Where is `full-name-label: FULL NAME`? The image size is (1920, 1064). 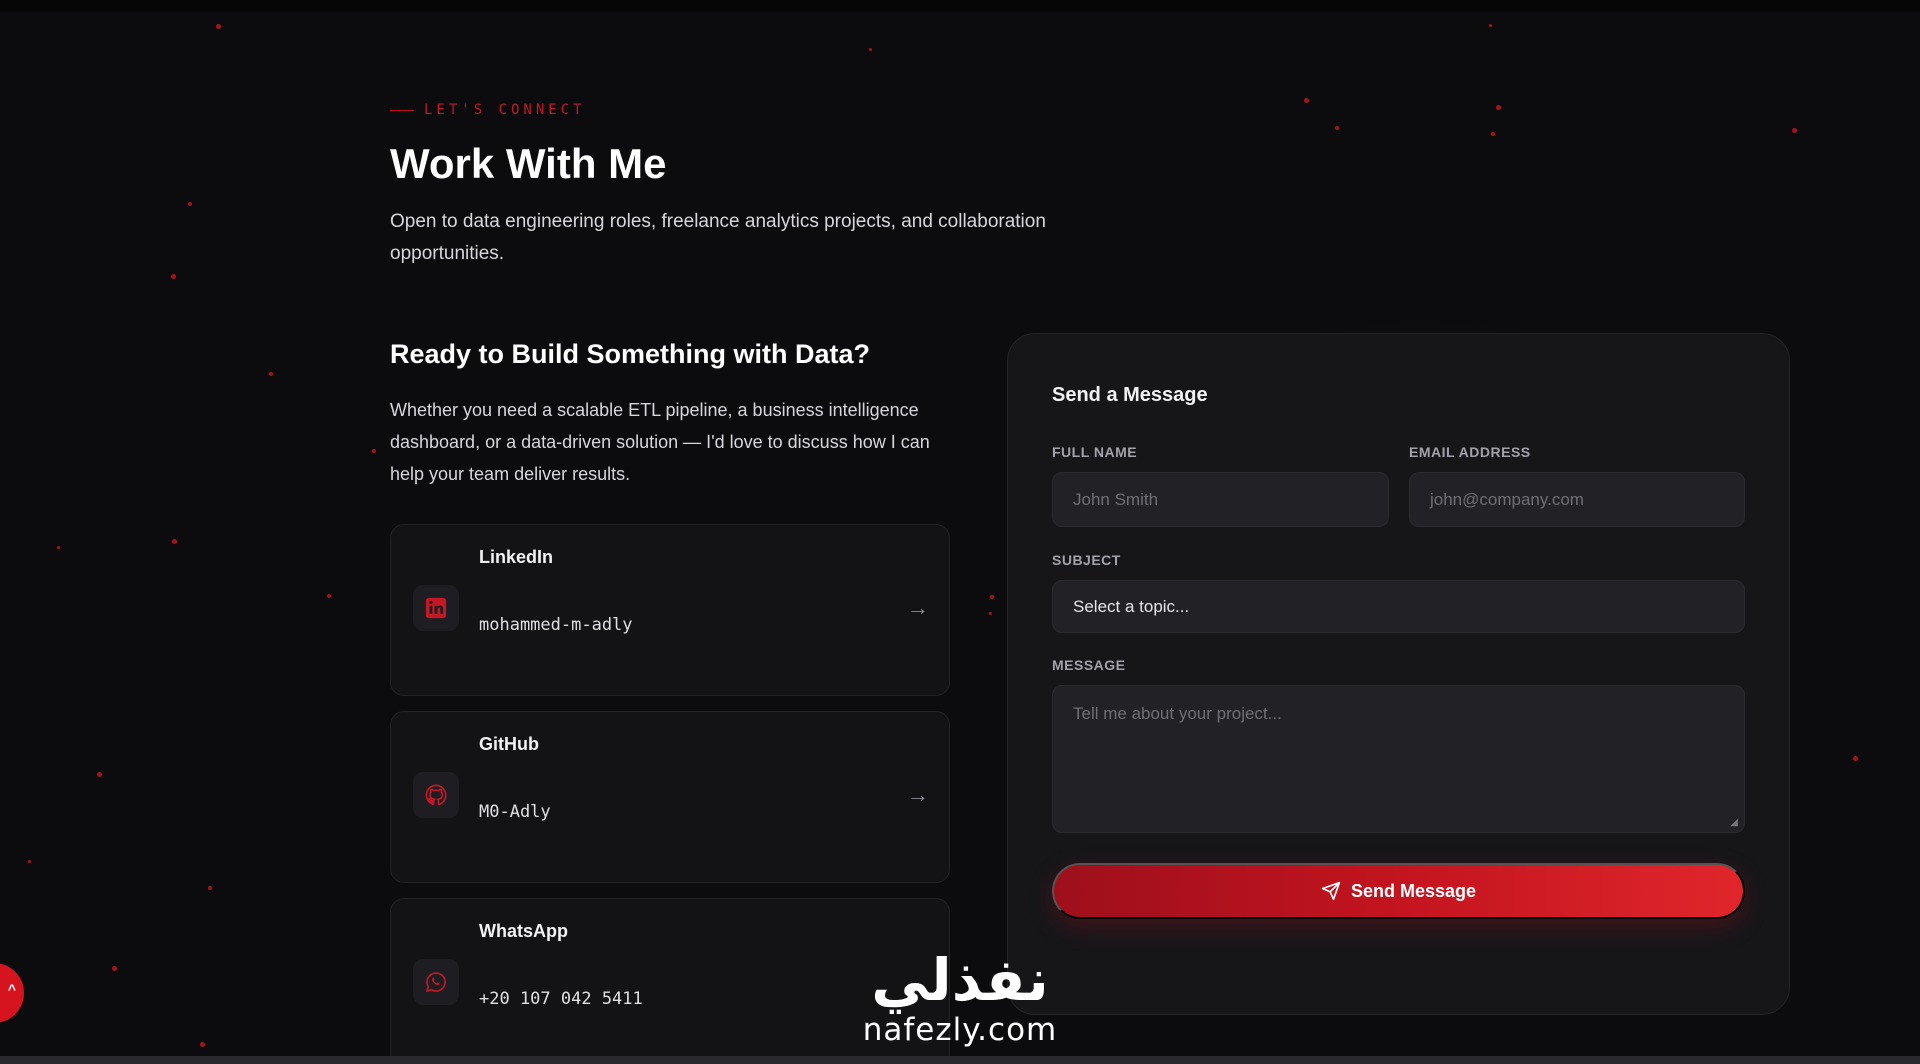
full-name-label: FULL NAME is located at coordinates (1095, 452).